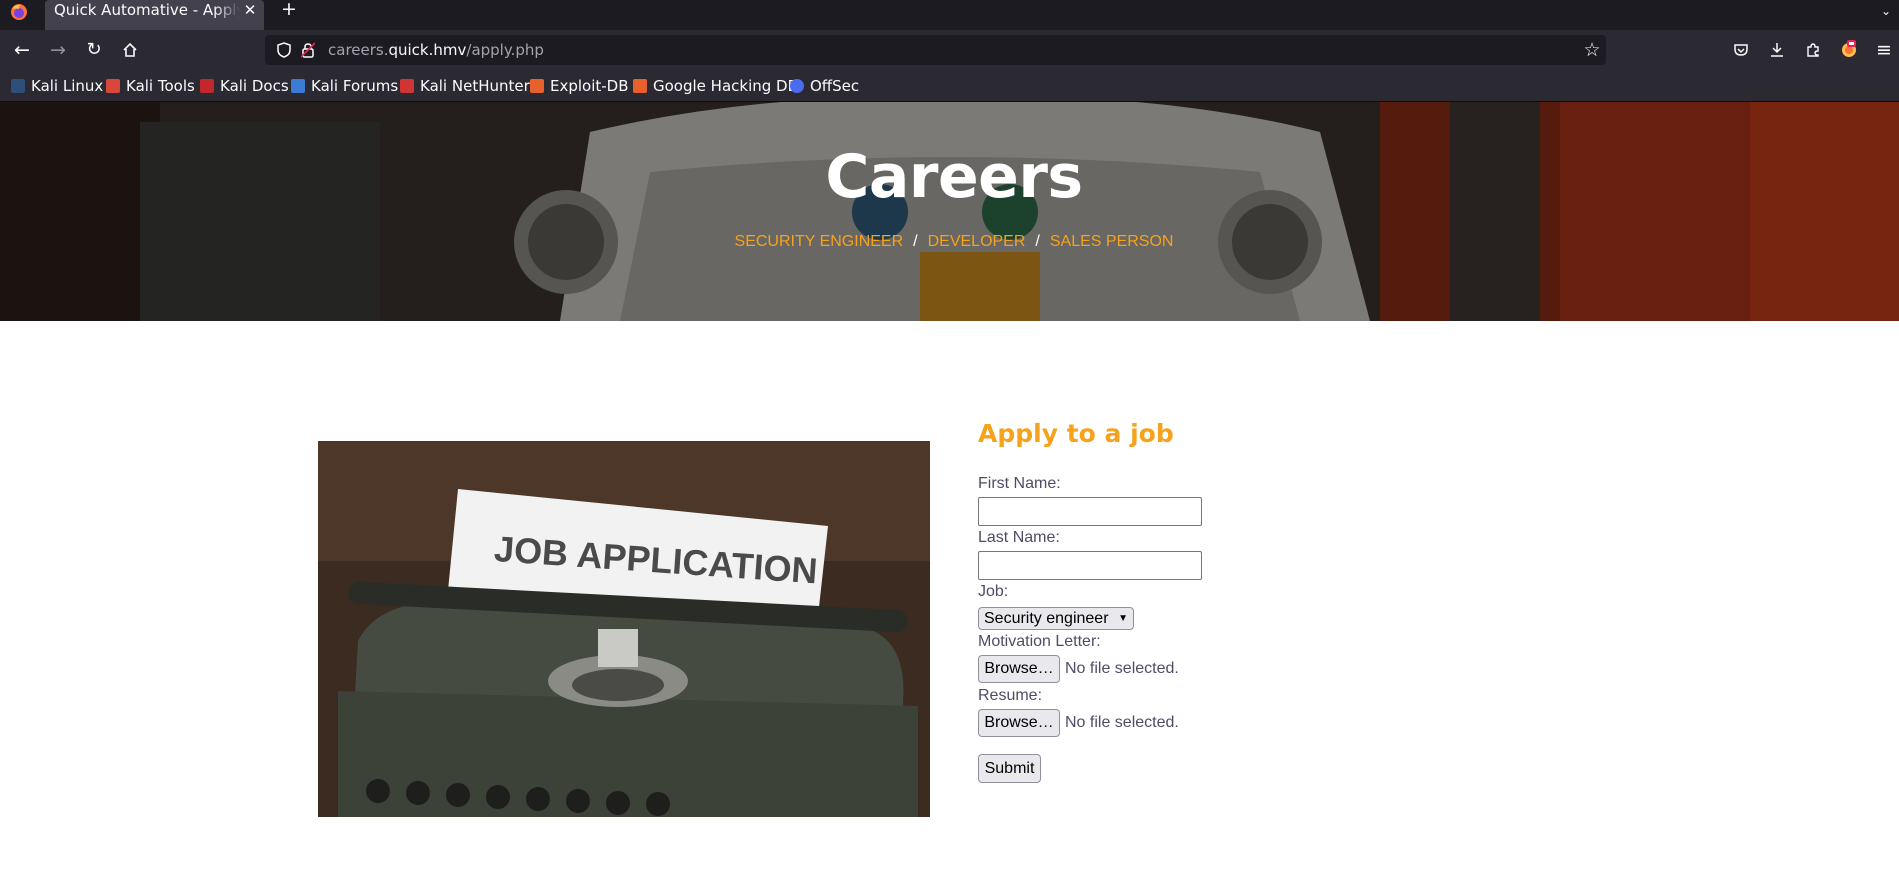  I want to click on reload-icon: ↻, so click(94, 50).